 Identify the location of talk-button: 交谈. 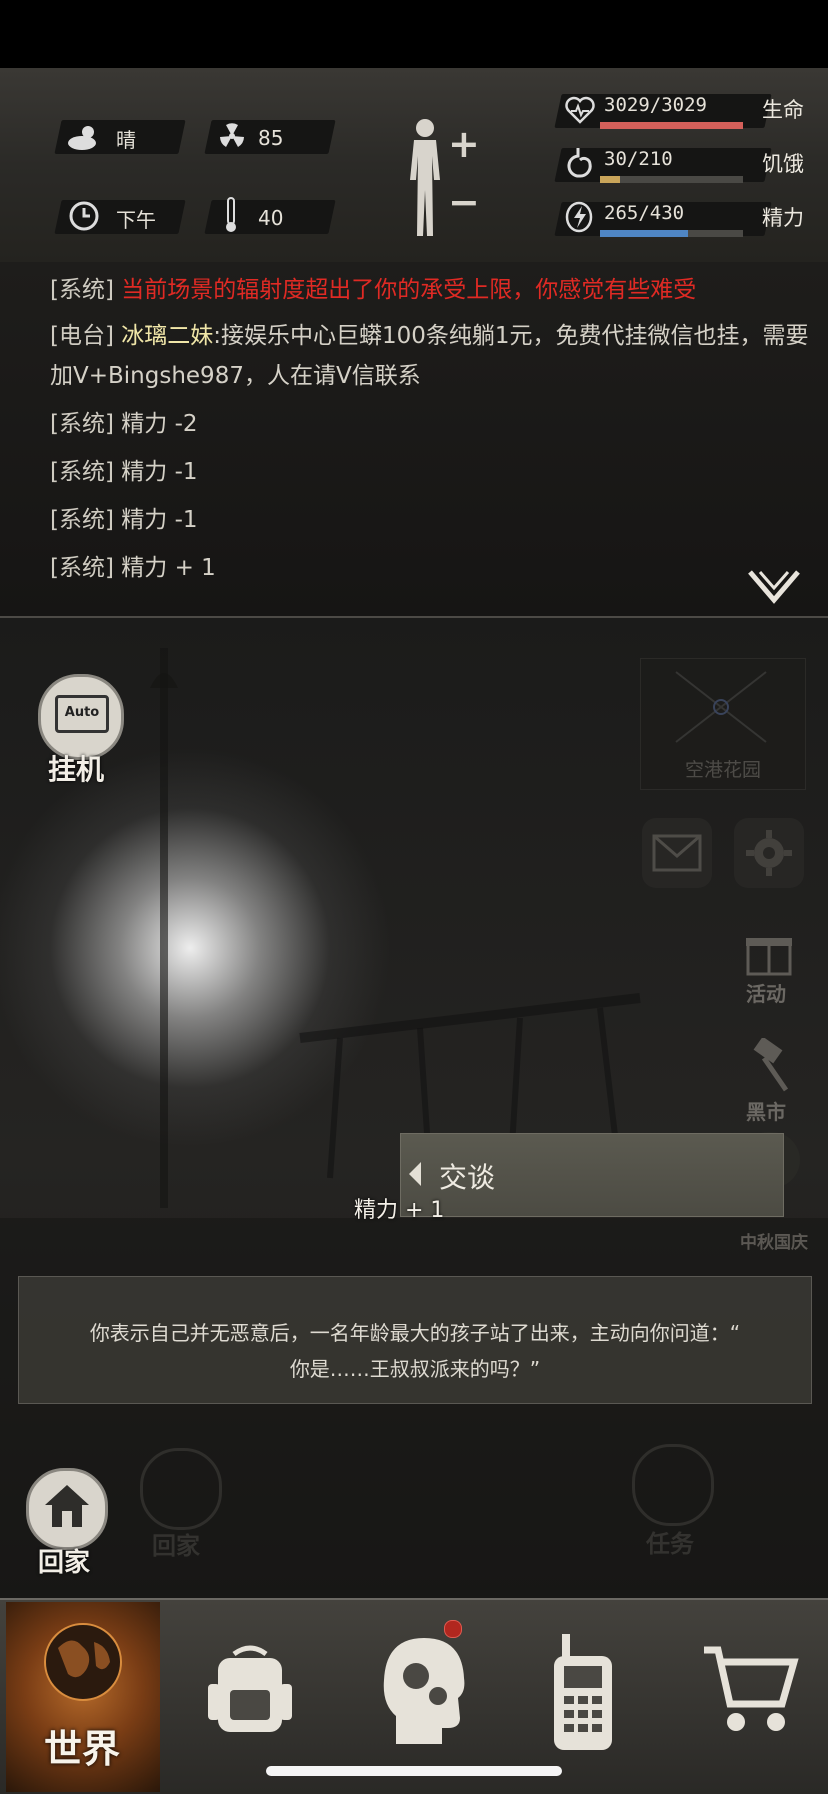
(592, 1175).